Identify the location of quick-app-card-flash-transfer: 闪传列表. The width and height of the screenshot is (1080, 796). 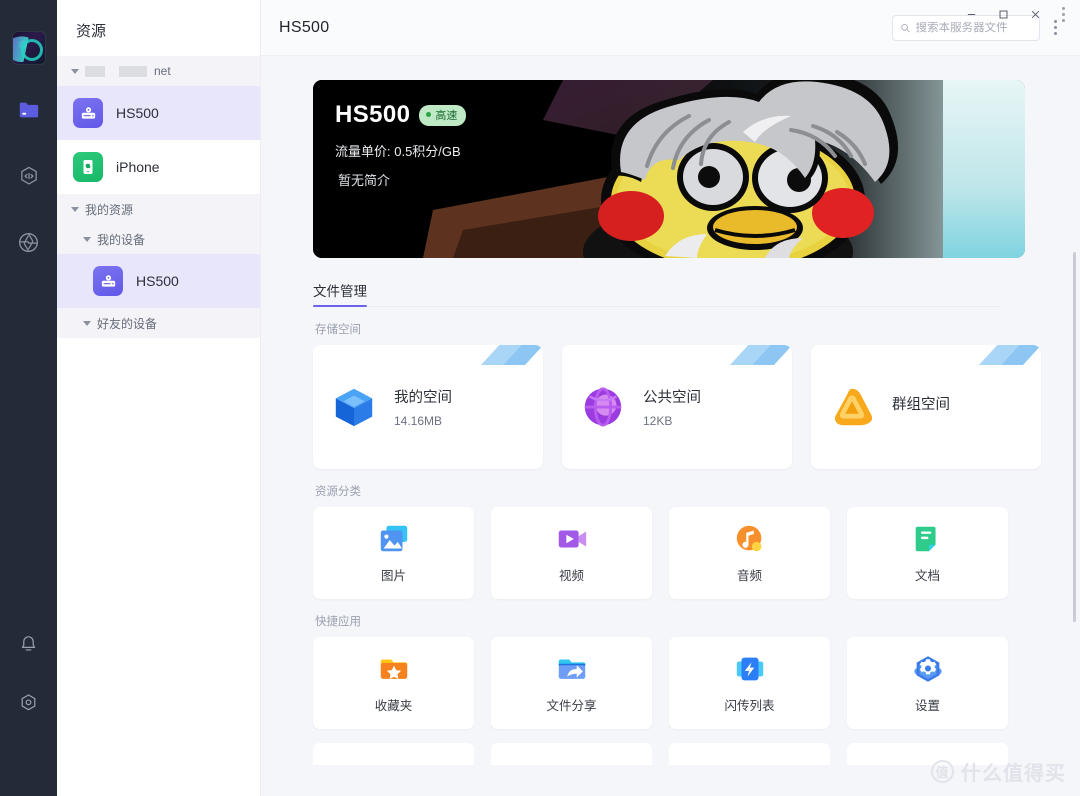
(749, 683).